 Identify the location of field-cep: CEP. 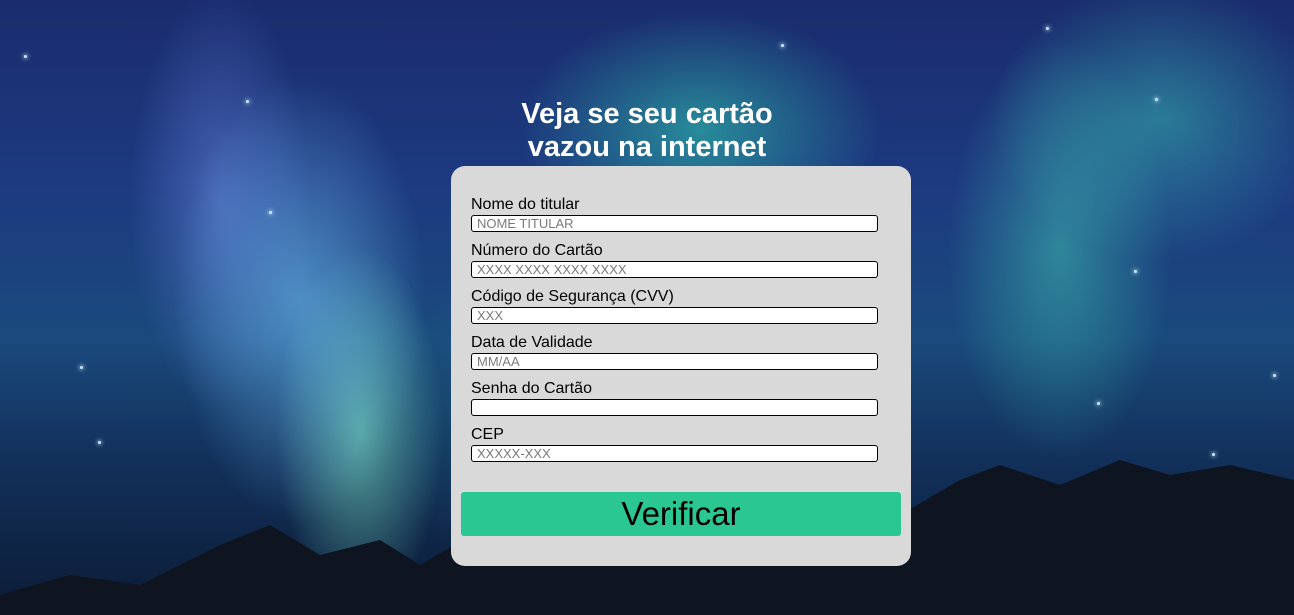
(674, 449).